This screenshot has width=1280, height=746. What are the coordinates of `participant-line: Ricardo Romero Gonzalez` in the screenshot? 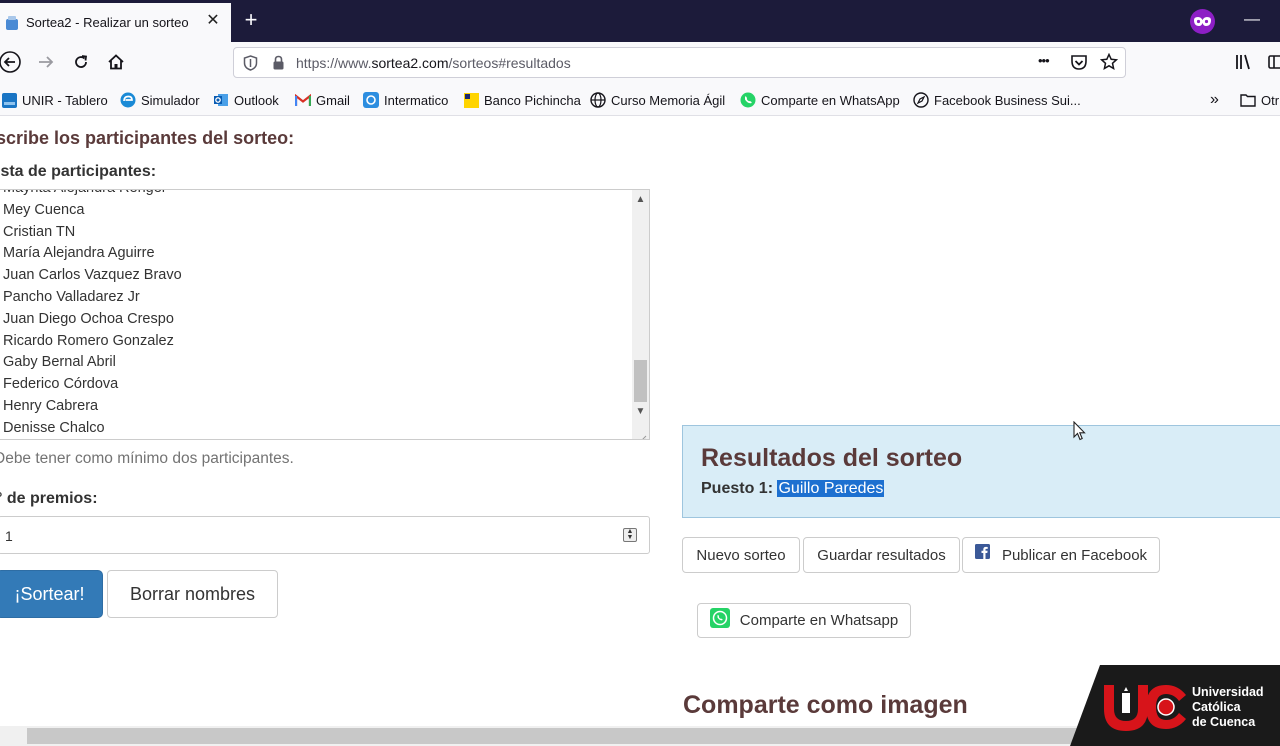 It's located at (88, 340).